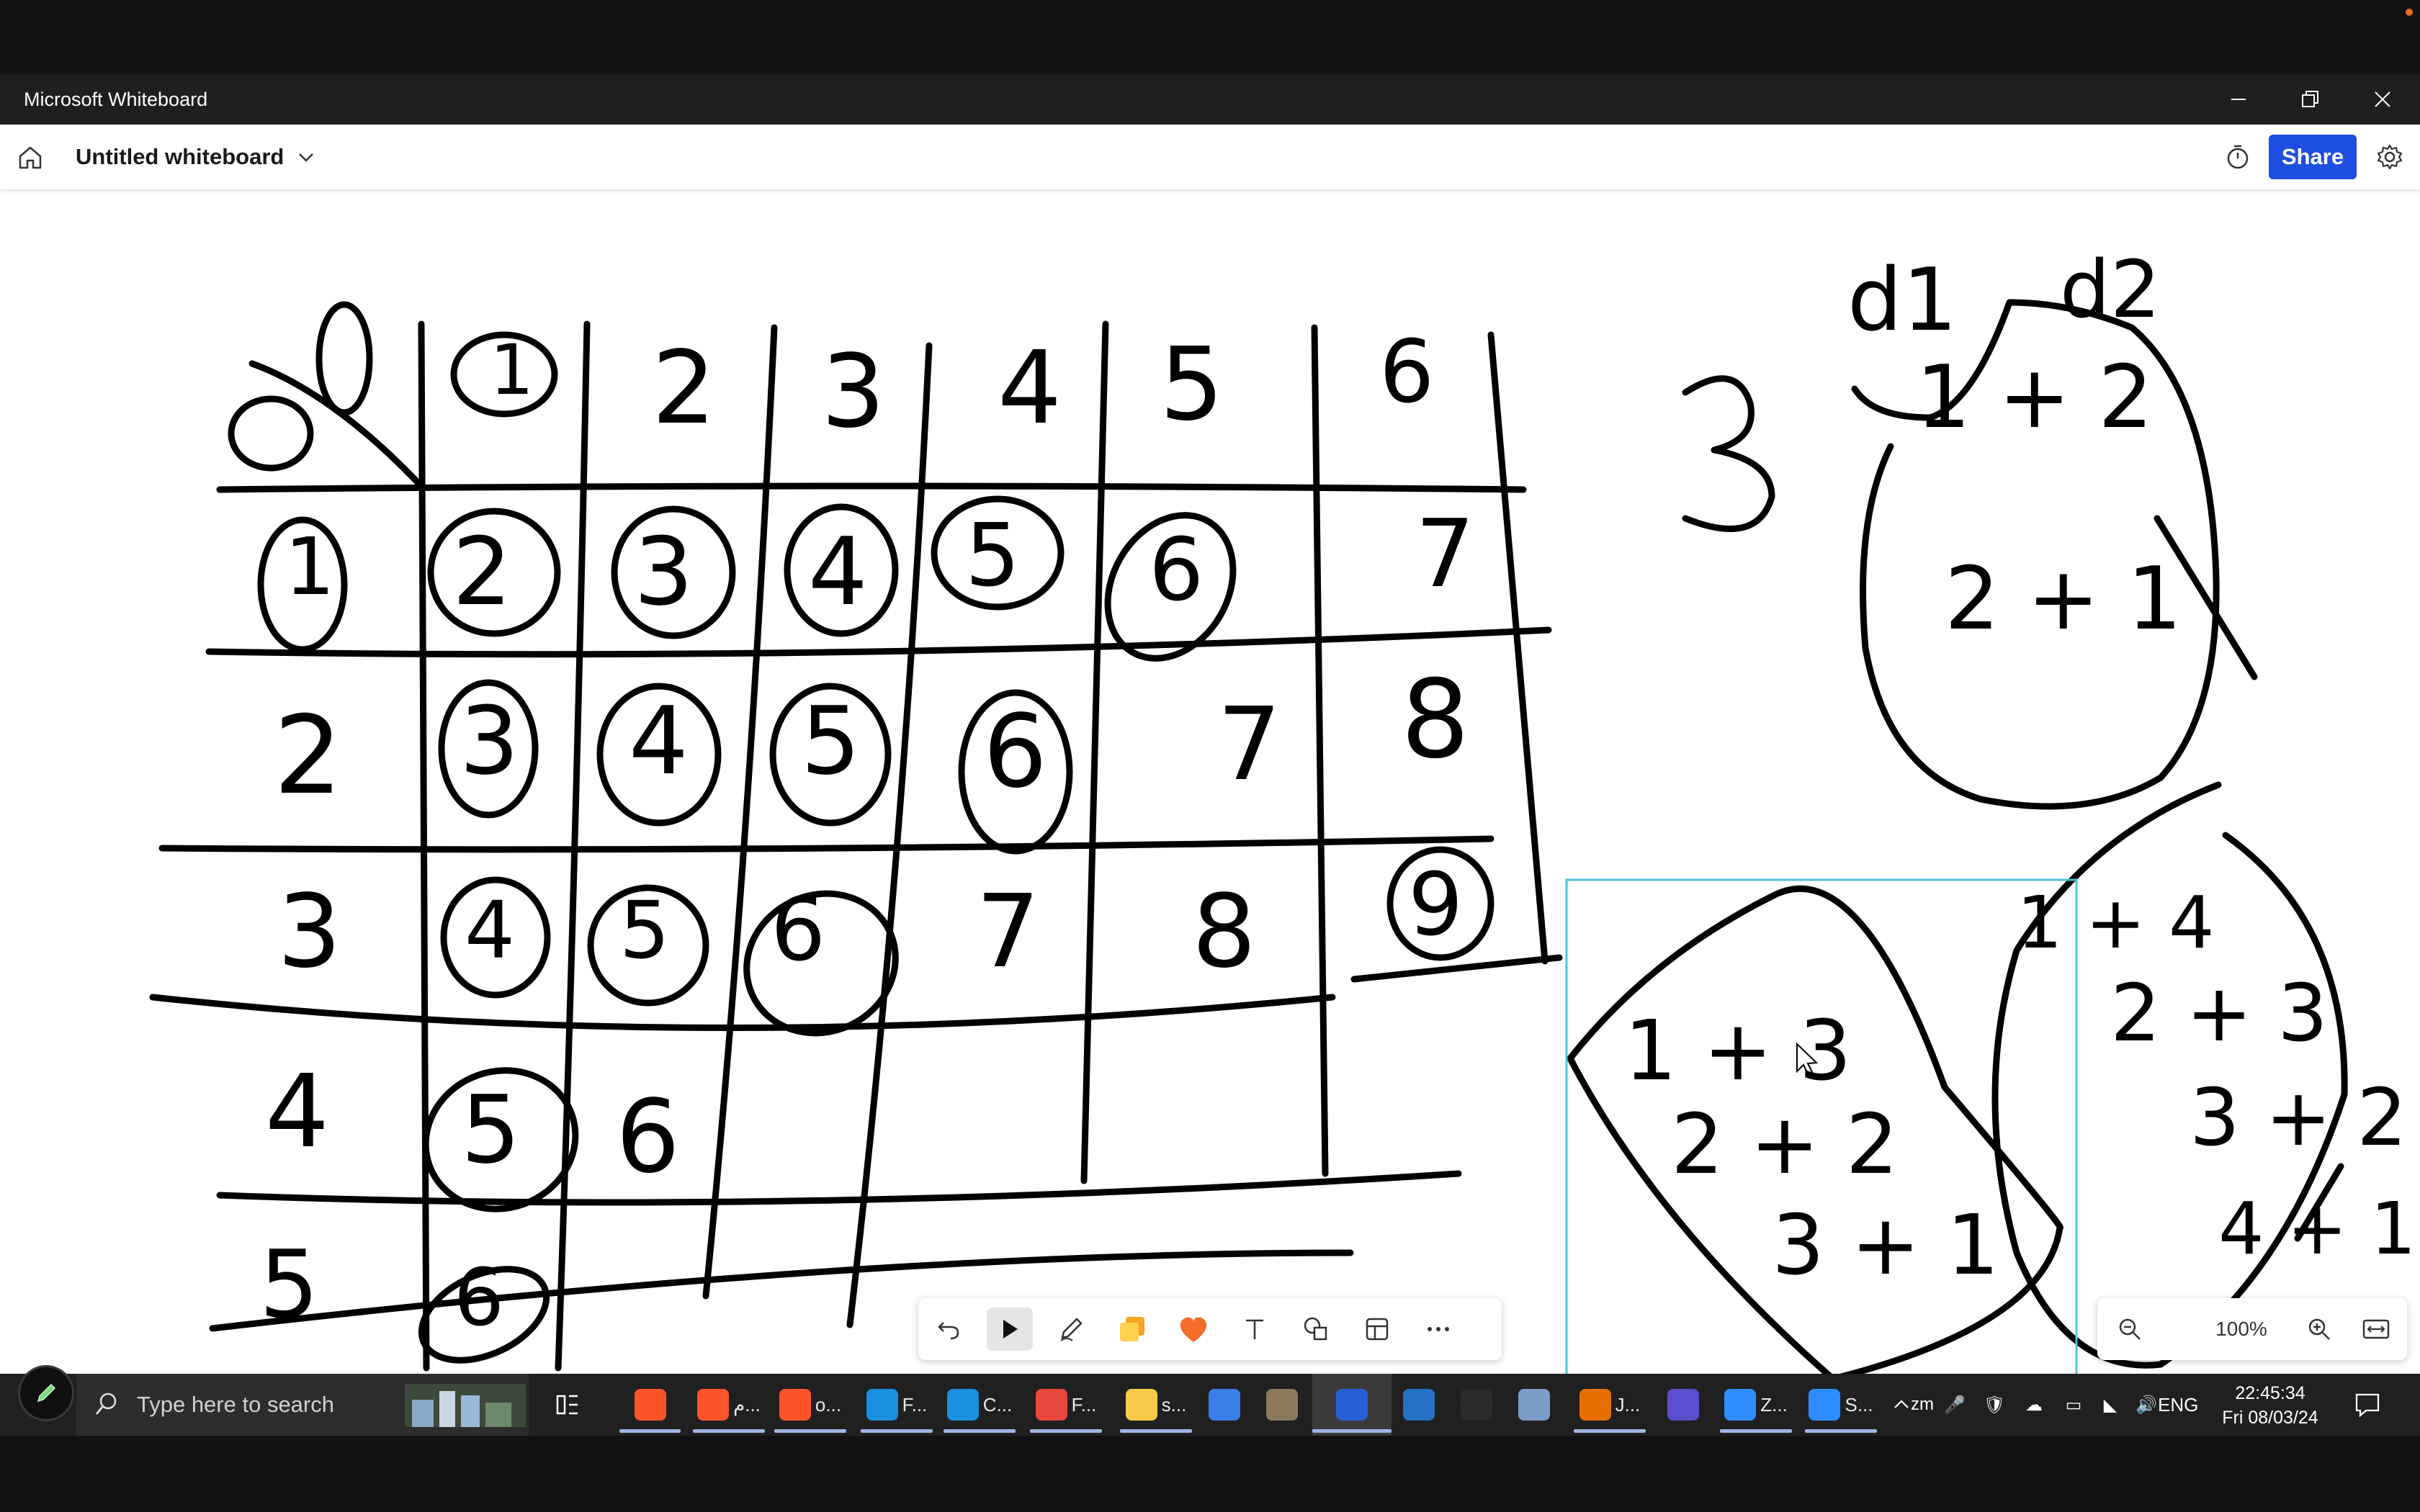 The height and width of the screenshot is (1512, 2420). Describe the element at coordinates (949, 1329) in the screenshot. I see `undo-button` at that location.